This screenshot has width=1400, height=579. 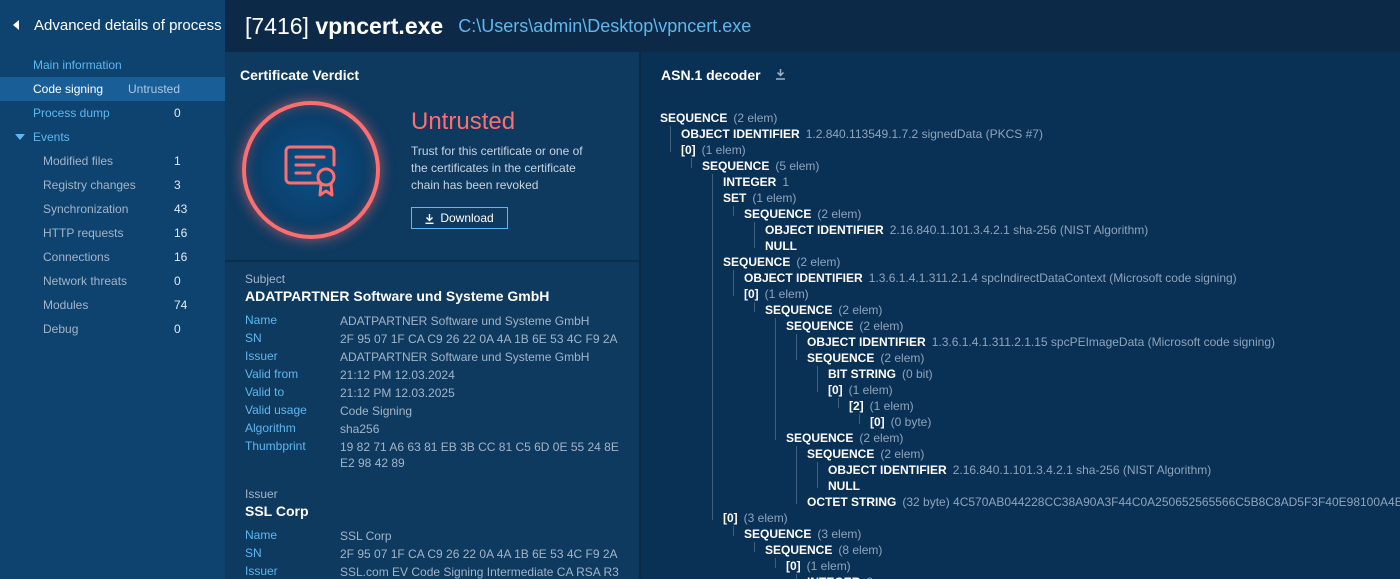 What do you see at coordinates (261, 571) in the screenshot?
I see `field-key: Issuer` at bounding box center [261, 571].